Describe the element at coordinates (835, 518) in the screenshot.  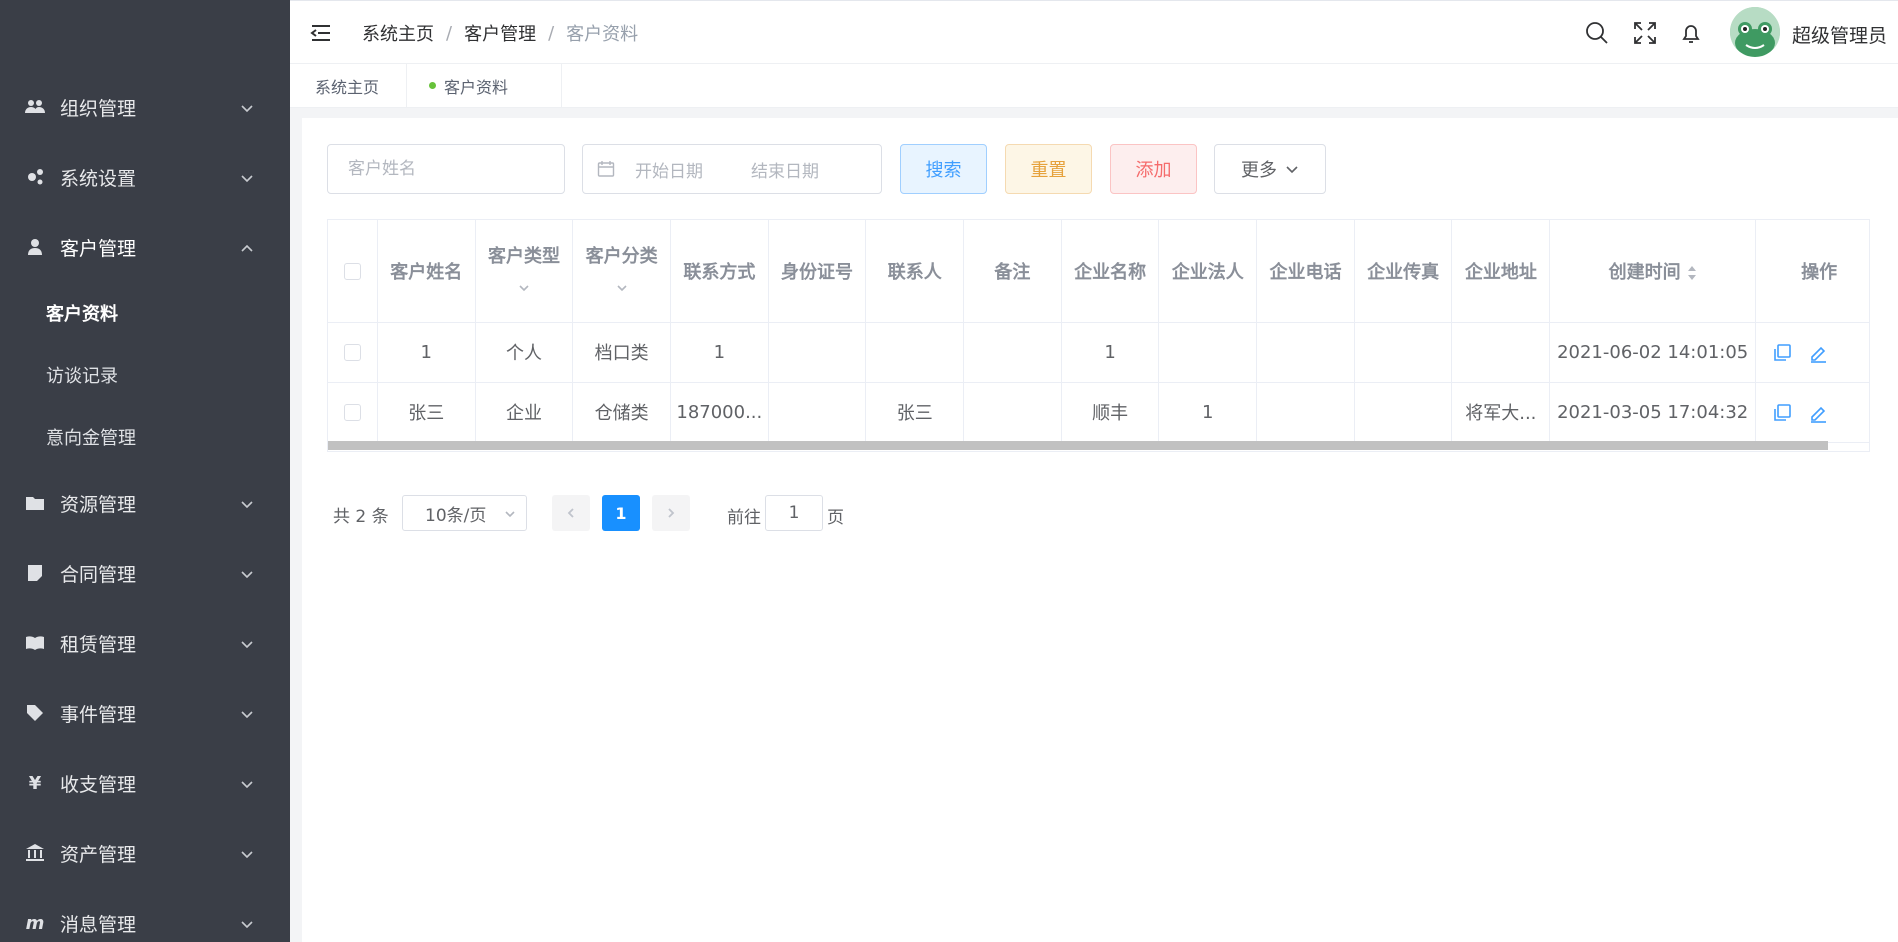
I see `page-suffix-label: 页` at that location.